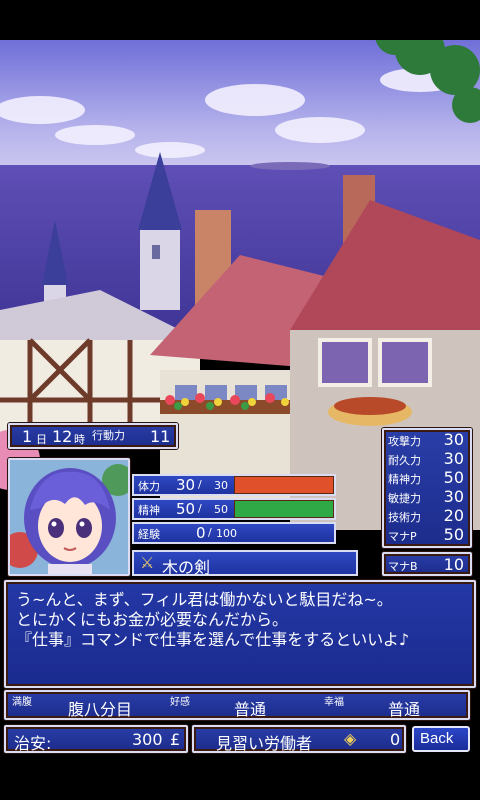 This screenshot has height=800, width=480. Describe the element at coordinates (427, 497) in the screenshot. I see `attribute-row: 敏捷力 30` at that location.